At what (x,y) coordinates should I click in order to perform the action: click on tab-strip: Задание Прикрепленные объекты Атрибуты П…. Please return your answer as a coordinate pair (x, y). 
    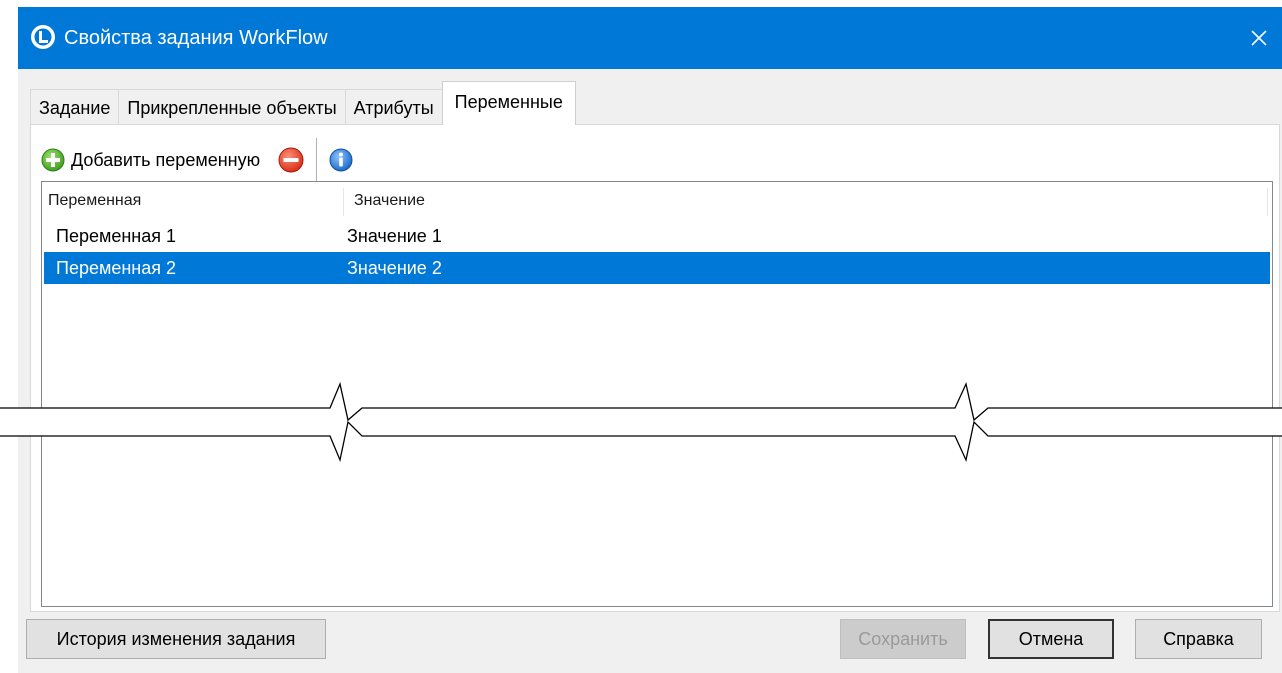
    Looking at the image, I should click on (303, 102).